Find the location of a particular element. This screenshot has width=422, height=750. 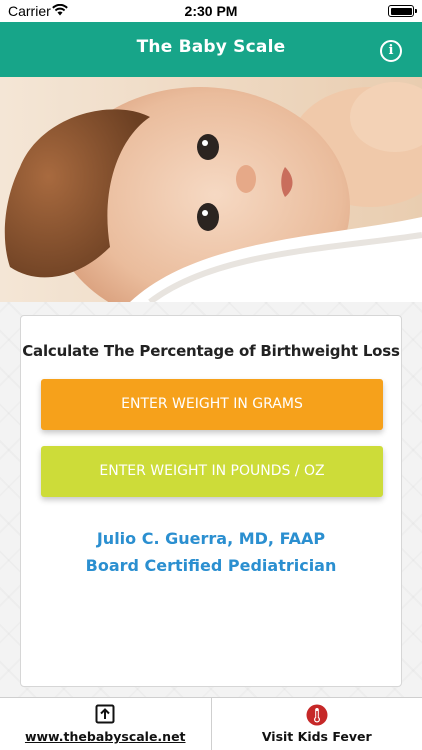

author-title: Board Certified Pediatrician is located at coordinates (211, 565).